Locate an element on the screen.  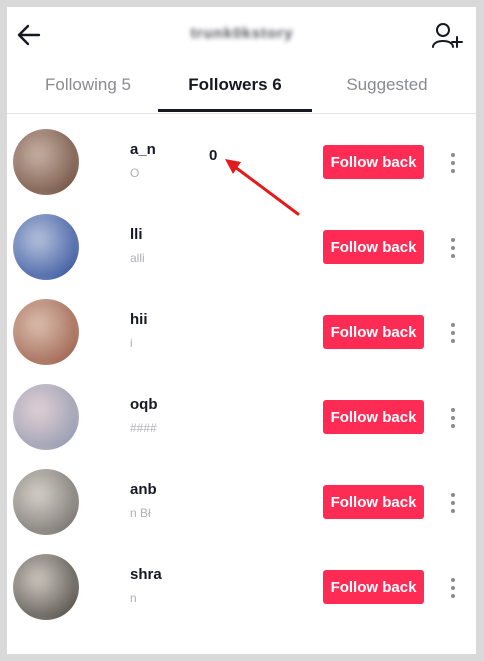
follower-name: shra is located at coordinates (146, 574).